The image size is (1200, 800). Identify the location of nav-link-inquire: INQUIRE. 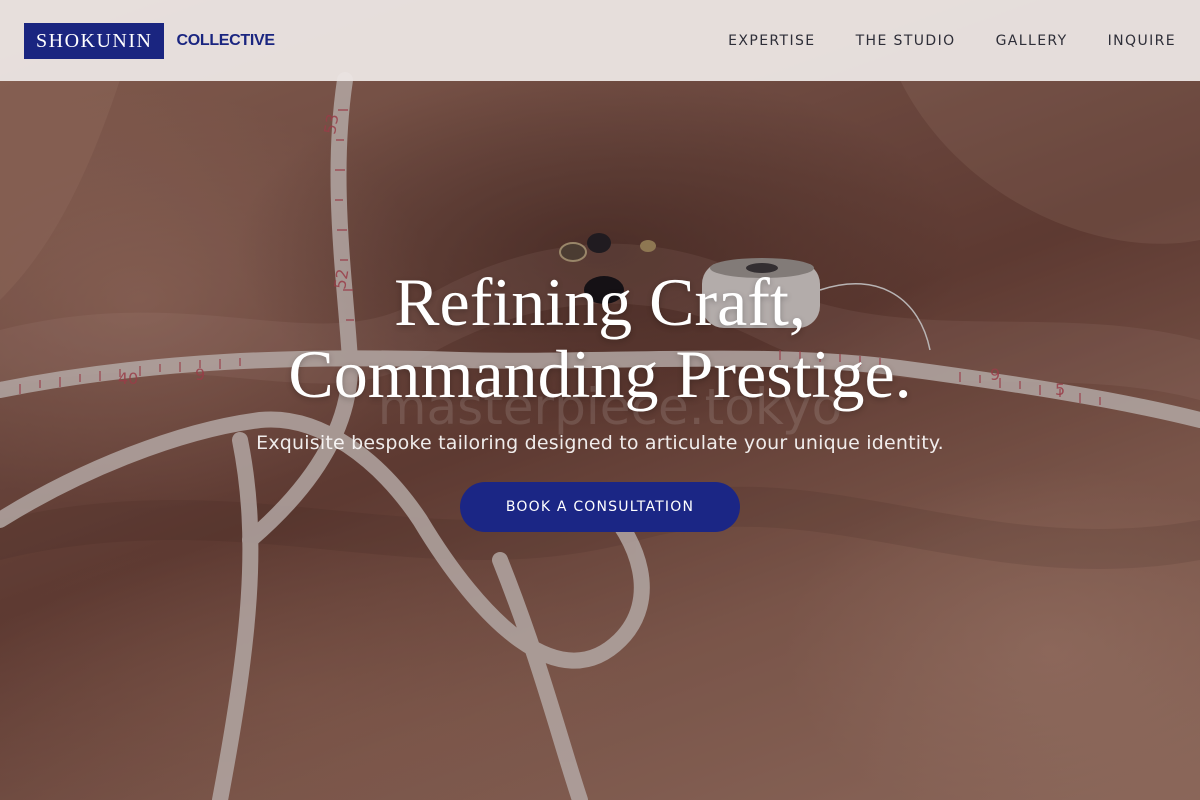
(1142, 41).